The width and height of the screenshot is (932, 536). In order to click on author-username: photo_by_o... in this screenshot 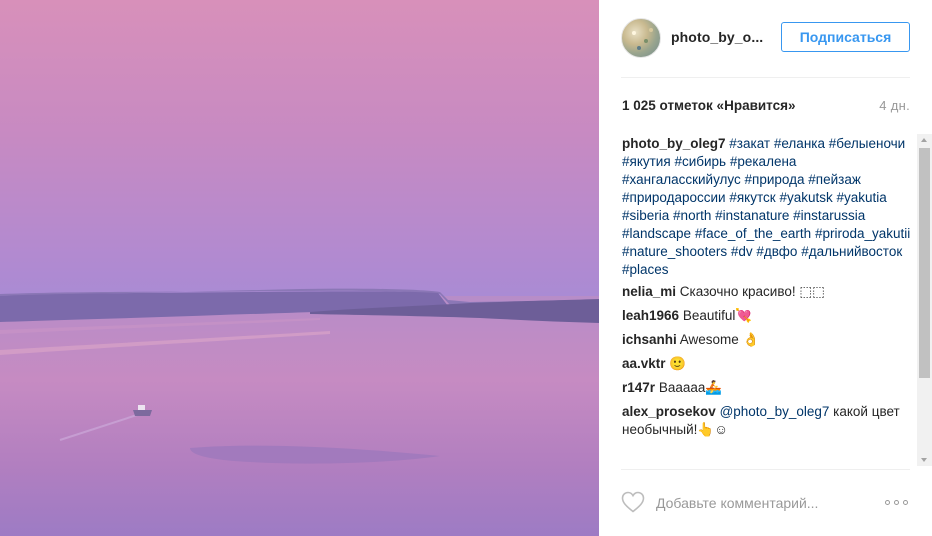, I will do `click(717, 37)`.